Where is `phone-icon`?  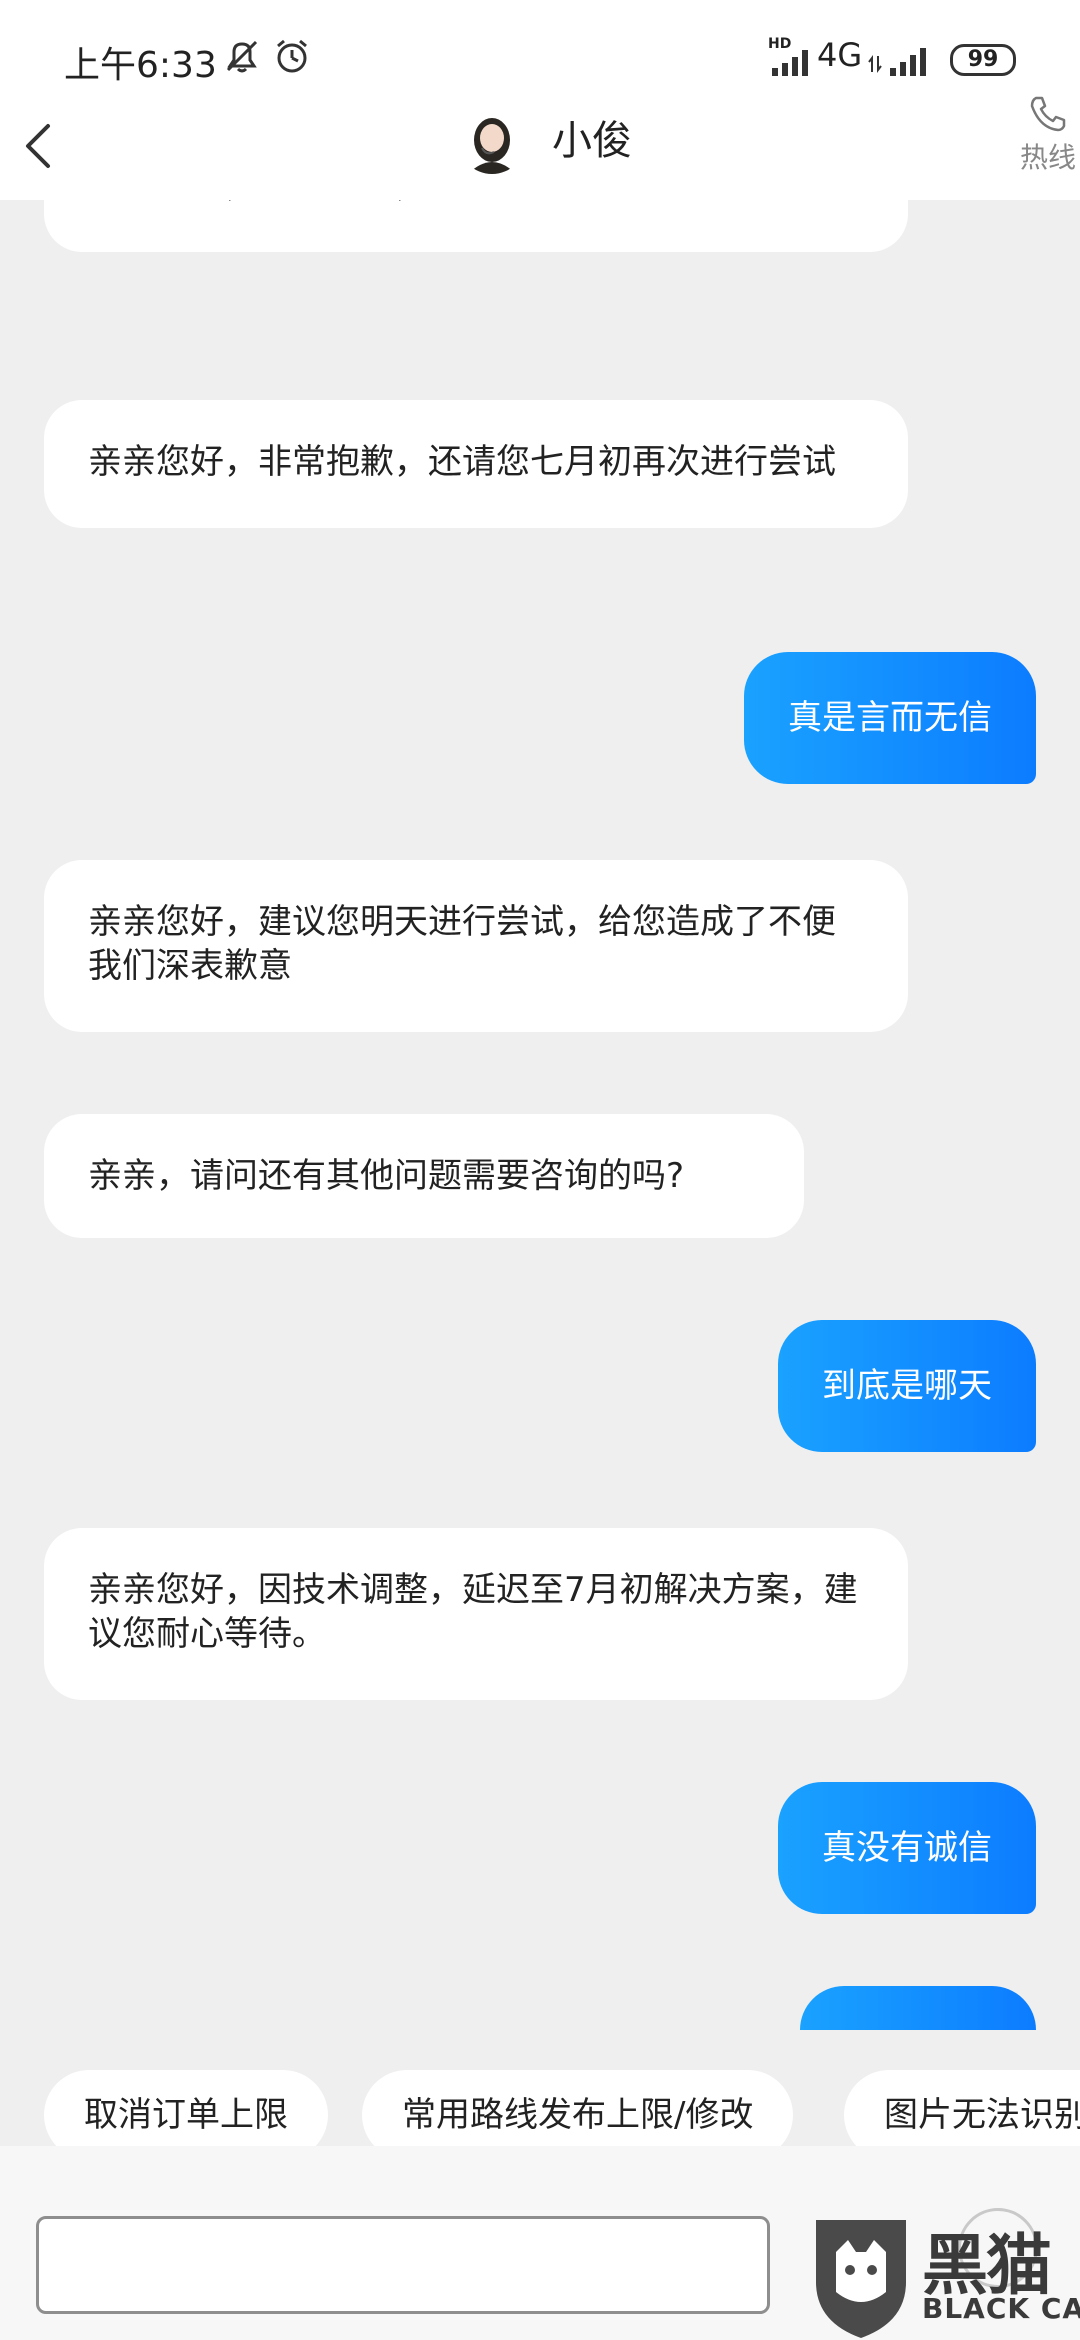
phone-icon is located at coordinates (1048, 114).